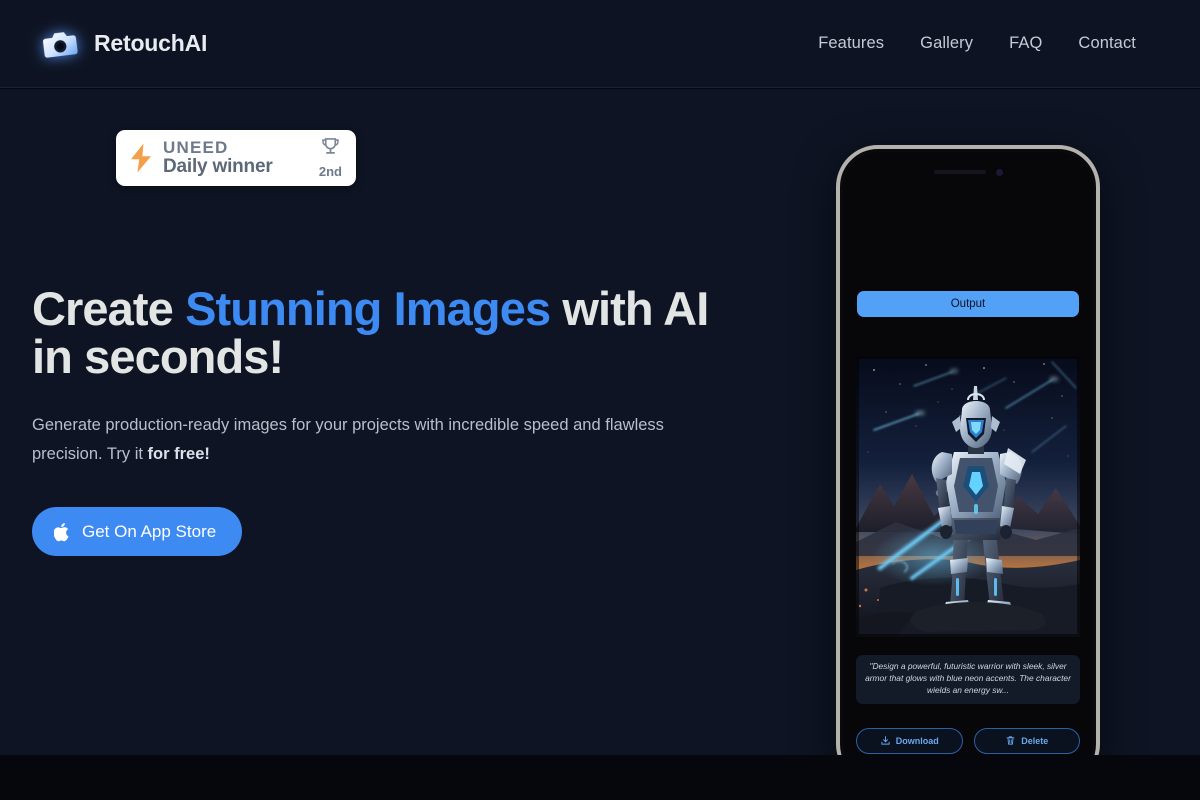 The image size is (1200, 800). What do you see at coordinates (196, 148) in the screenshot?
I see `badge-brand: UNEED` at bounding box center [196, 148].